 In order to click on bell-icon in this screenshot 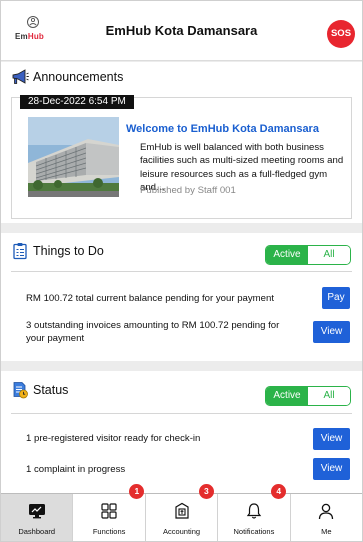, I will do `click(254, 511)`.